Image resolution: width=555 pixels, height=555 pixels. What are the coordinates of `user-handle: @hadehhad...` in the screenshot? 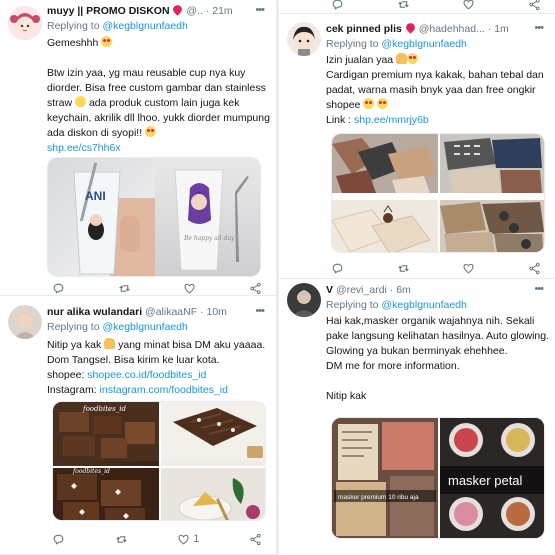 It's located at (452, 29).